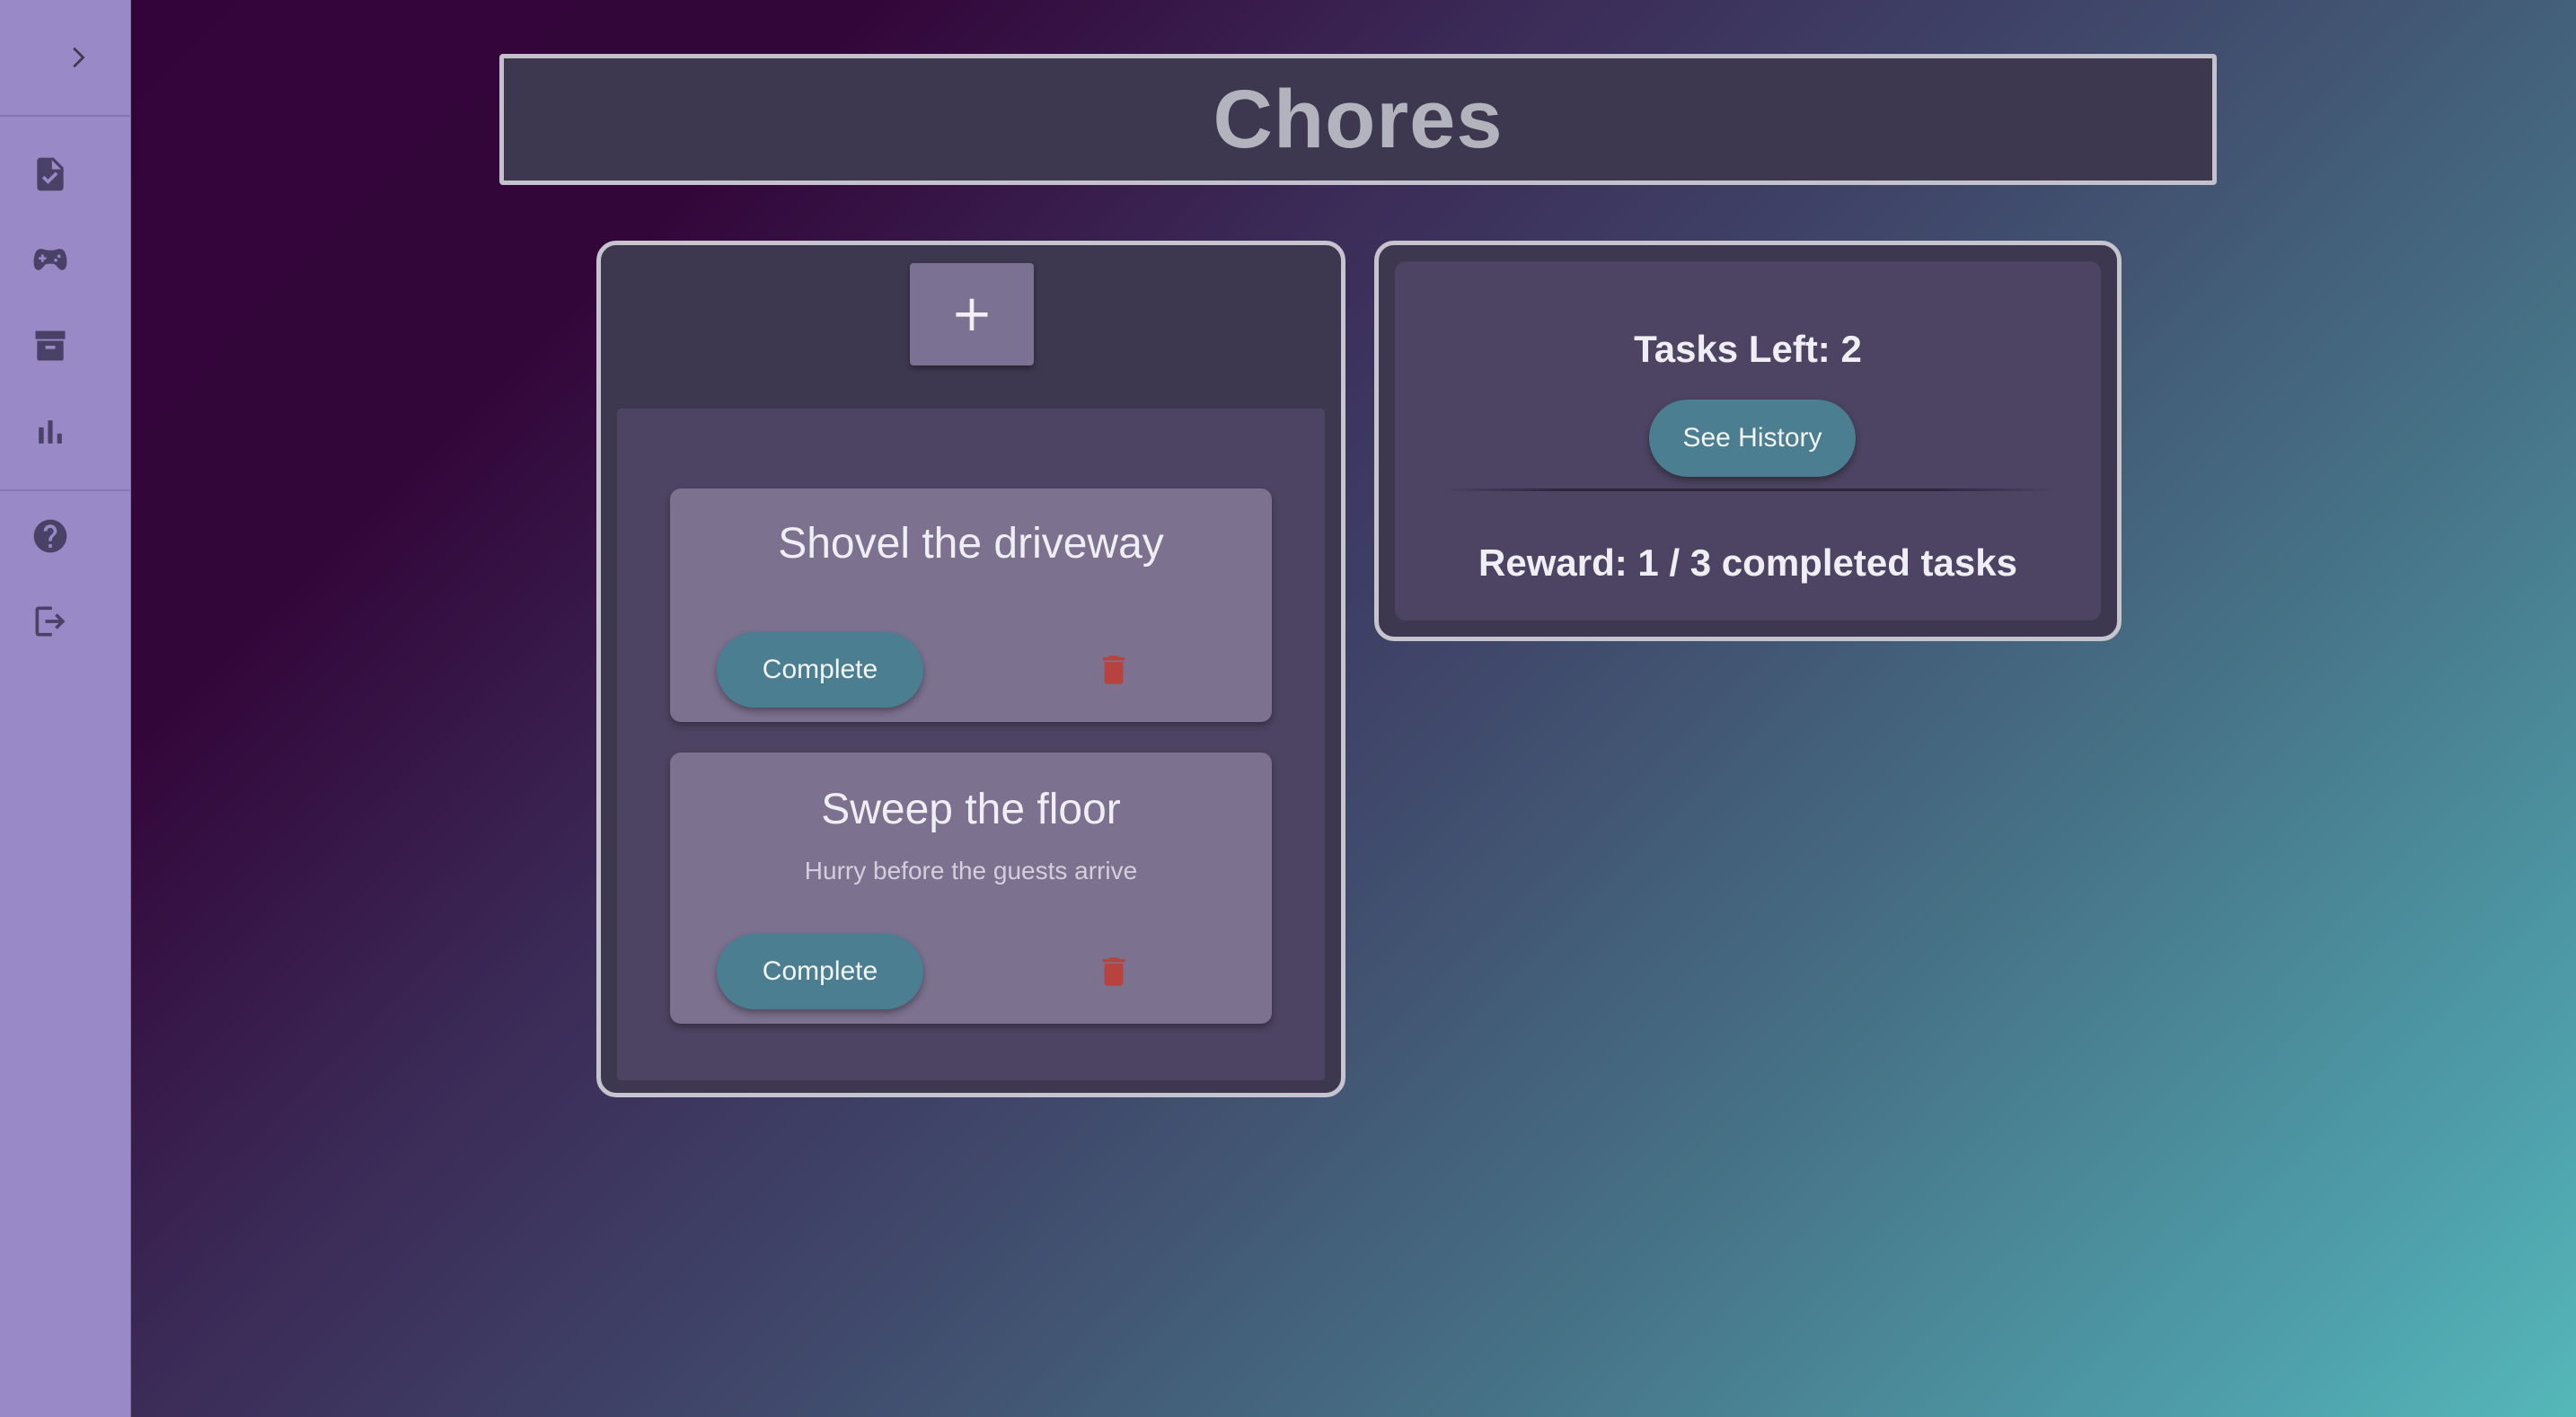  Describe the element at coordinates (50, 345) in the screenshot. I see `archive-icon` at that location.